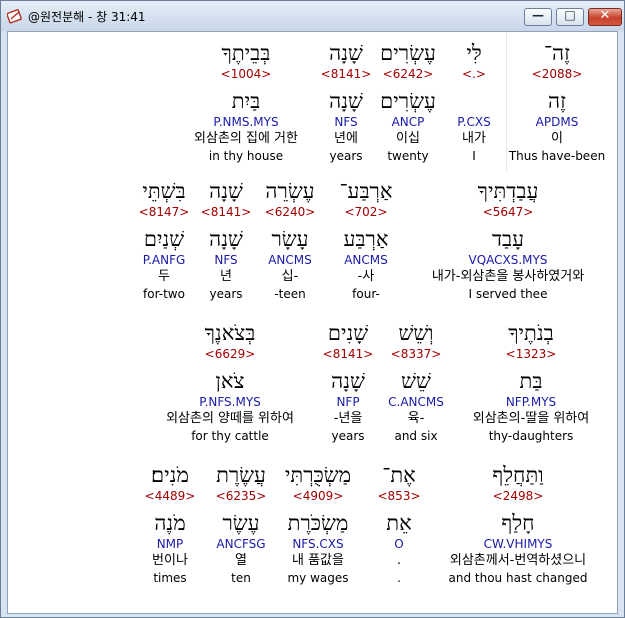 This screenshot has width=625, height=618. What do you see at coordinates (348, 436) in the screenshot?
I see `english-gloss: years` at bounding box center [348, 436].